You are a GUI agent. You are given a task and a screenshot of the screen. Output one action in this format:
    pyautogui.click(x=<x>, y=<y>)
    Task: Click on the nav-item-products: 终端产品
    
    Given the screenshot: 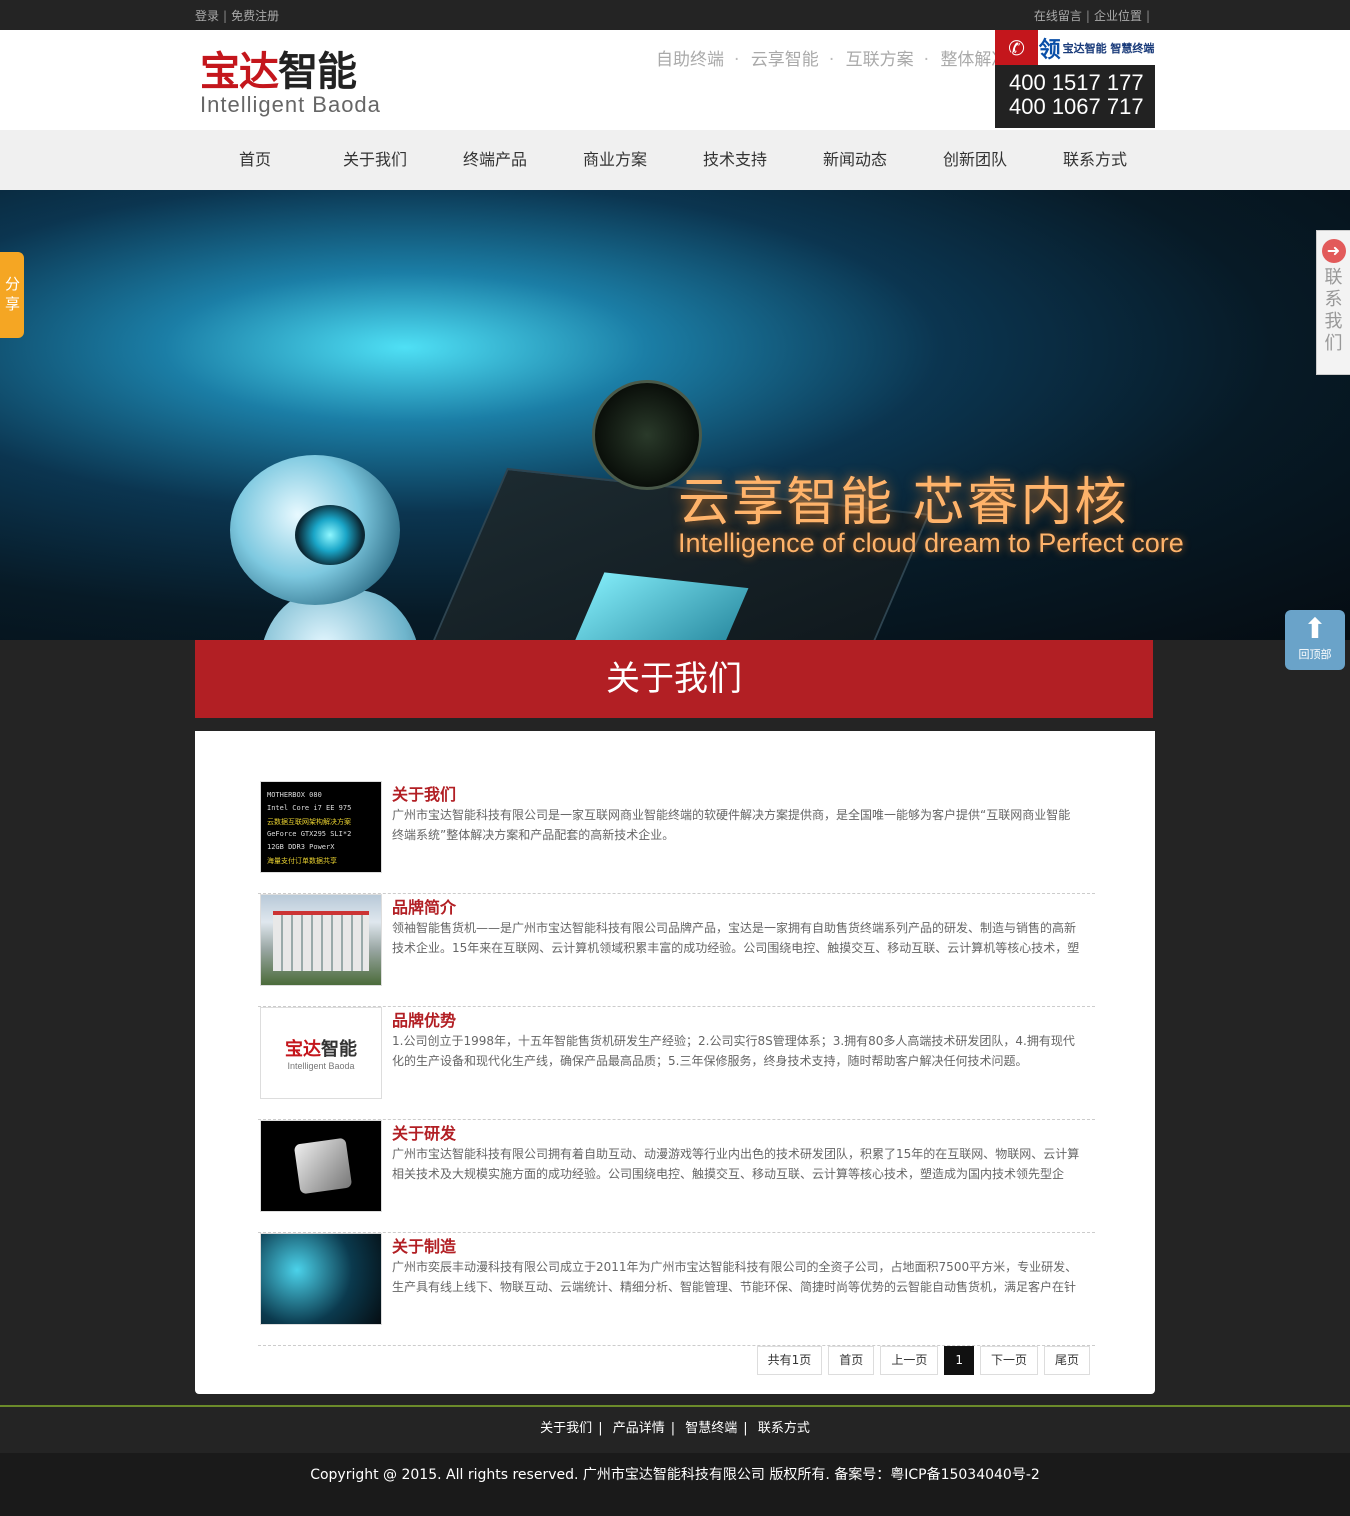 What is the action you would take?
    pyautogui.click(x=495, y=160)
    